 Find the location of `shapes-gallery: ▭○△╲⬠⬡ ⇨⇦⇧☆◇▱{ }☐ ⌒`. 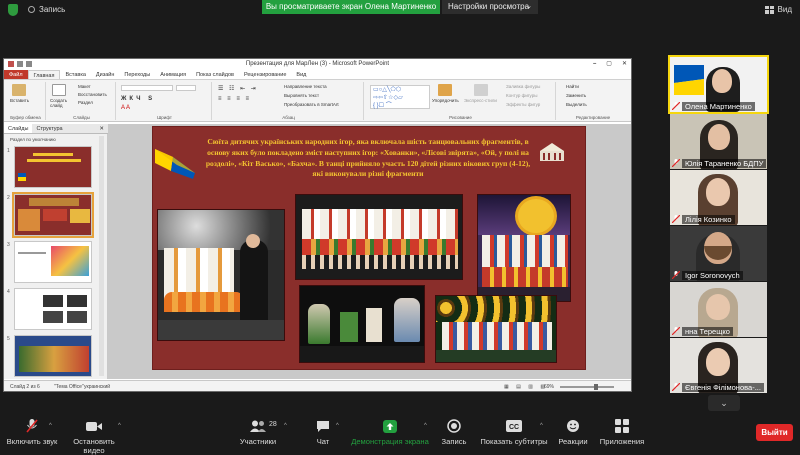

shapes-gallery: ▭○△╲⬠⬡ ⇨⇦⇧☆◇▱{ }☐ ⌒ is located at coordinates (400, 97).